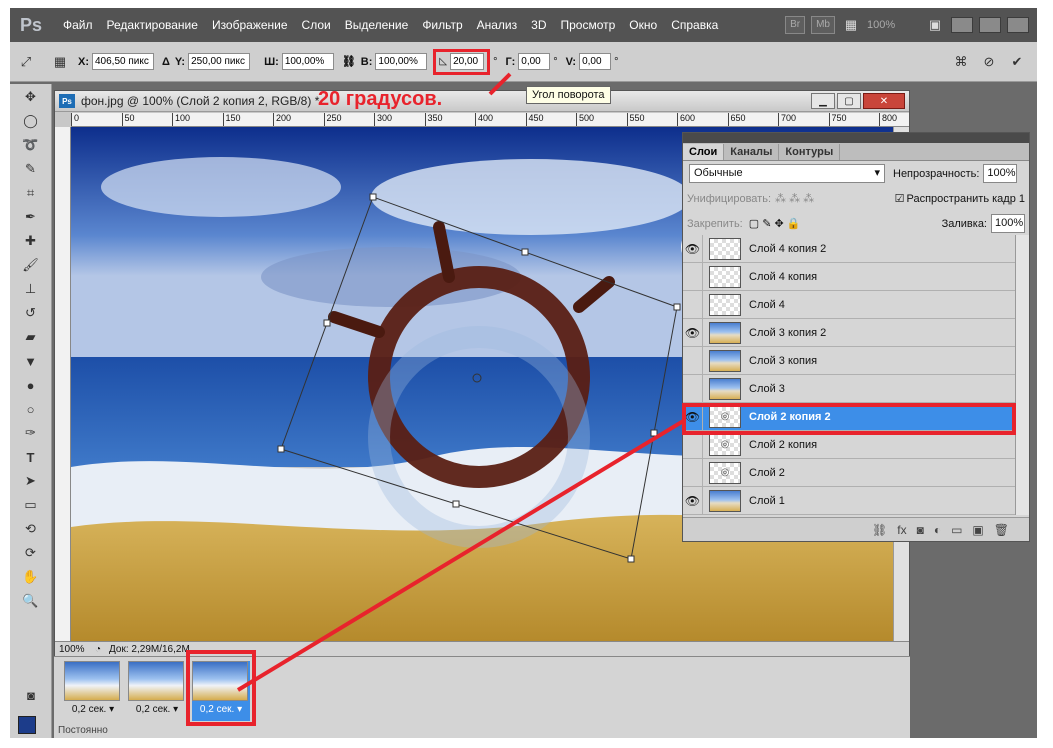 The image size is (1053, 748). What do you see at coordinates (595, 61) in the screenshot?
I see `vskew-input` at bounding box center [595, 61].